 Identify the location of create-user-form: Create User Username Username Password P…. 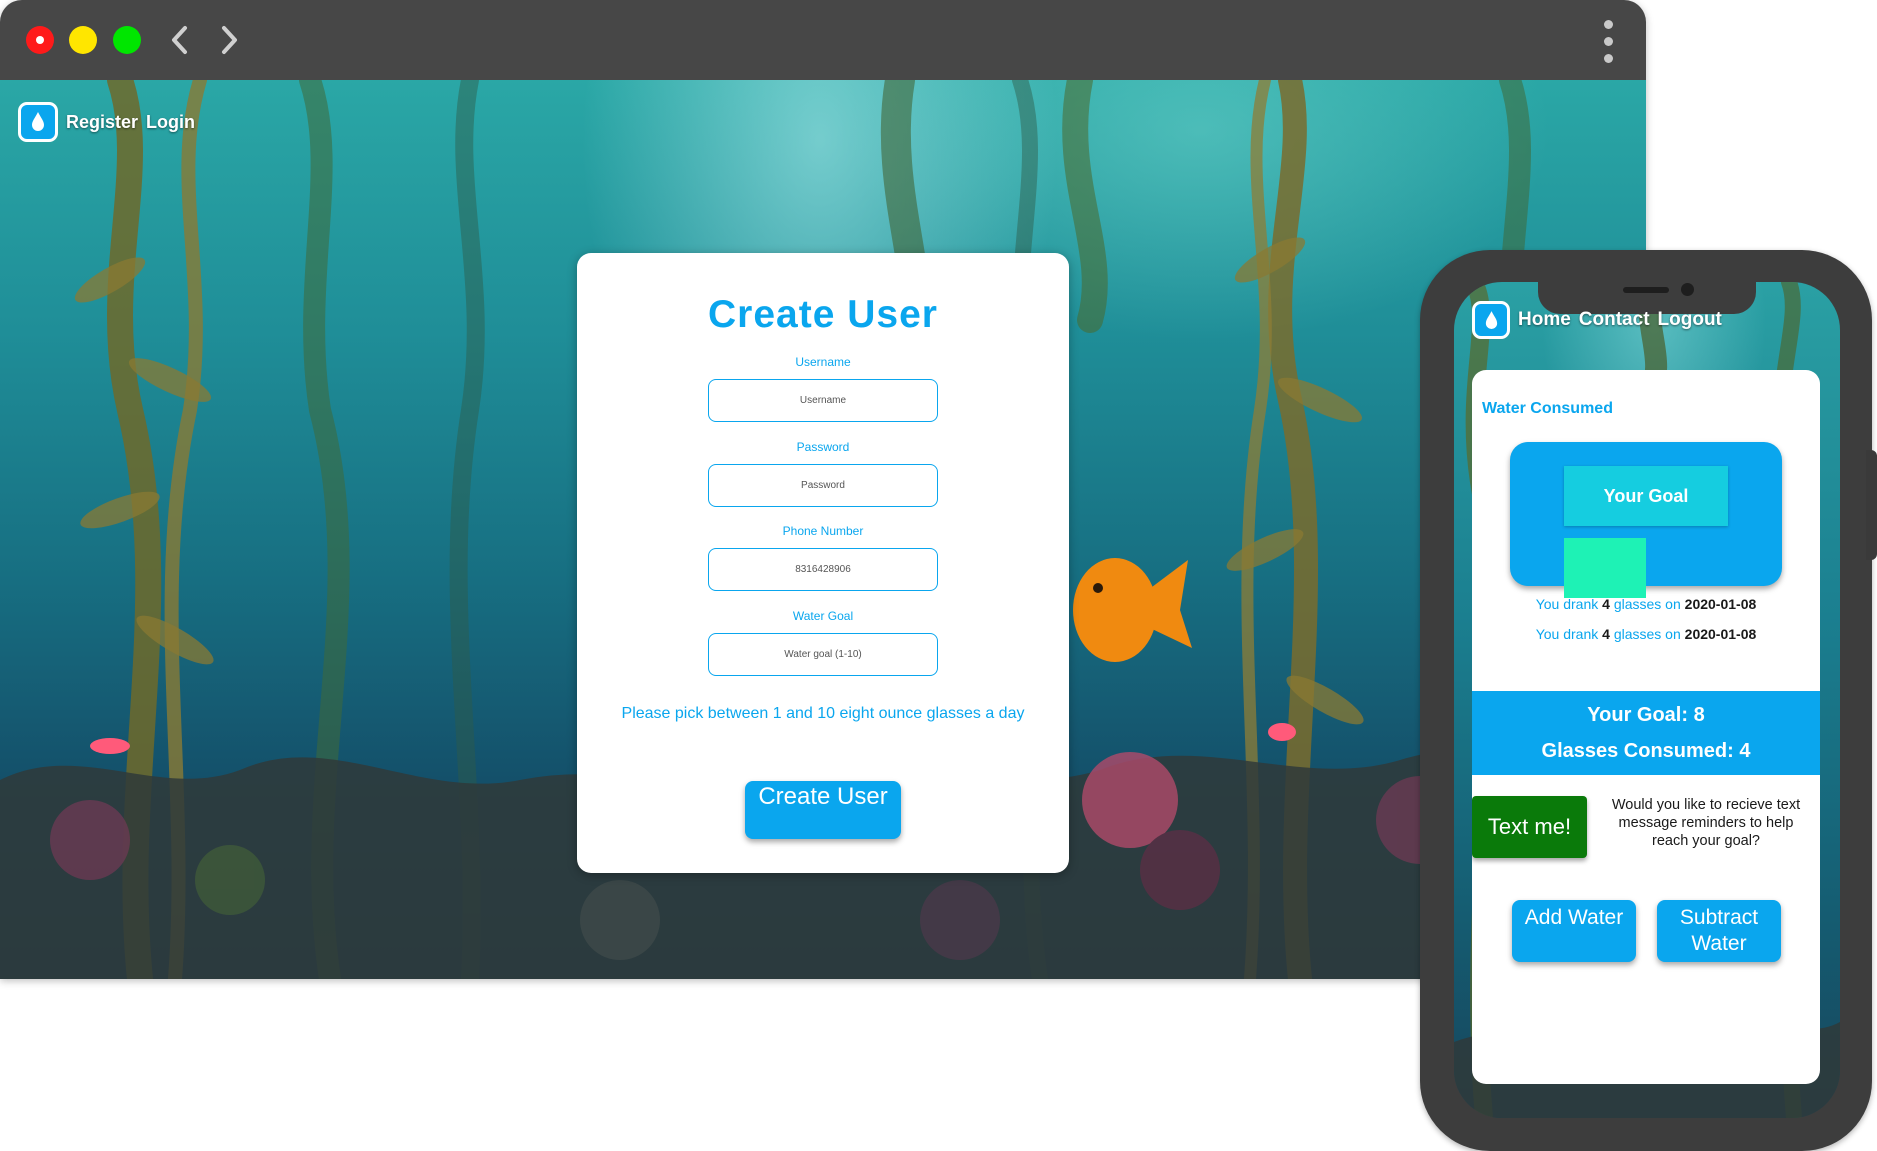
(823, 563).